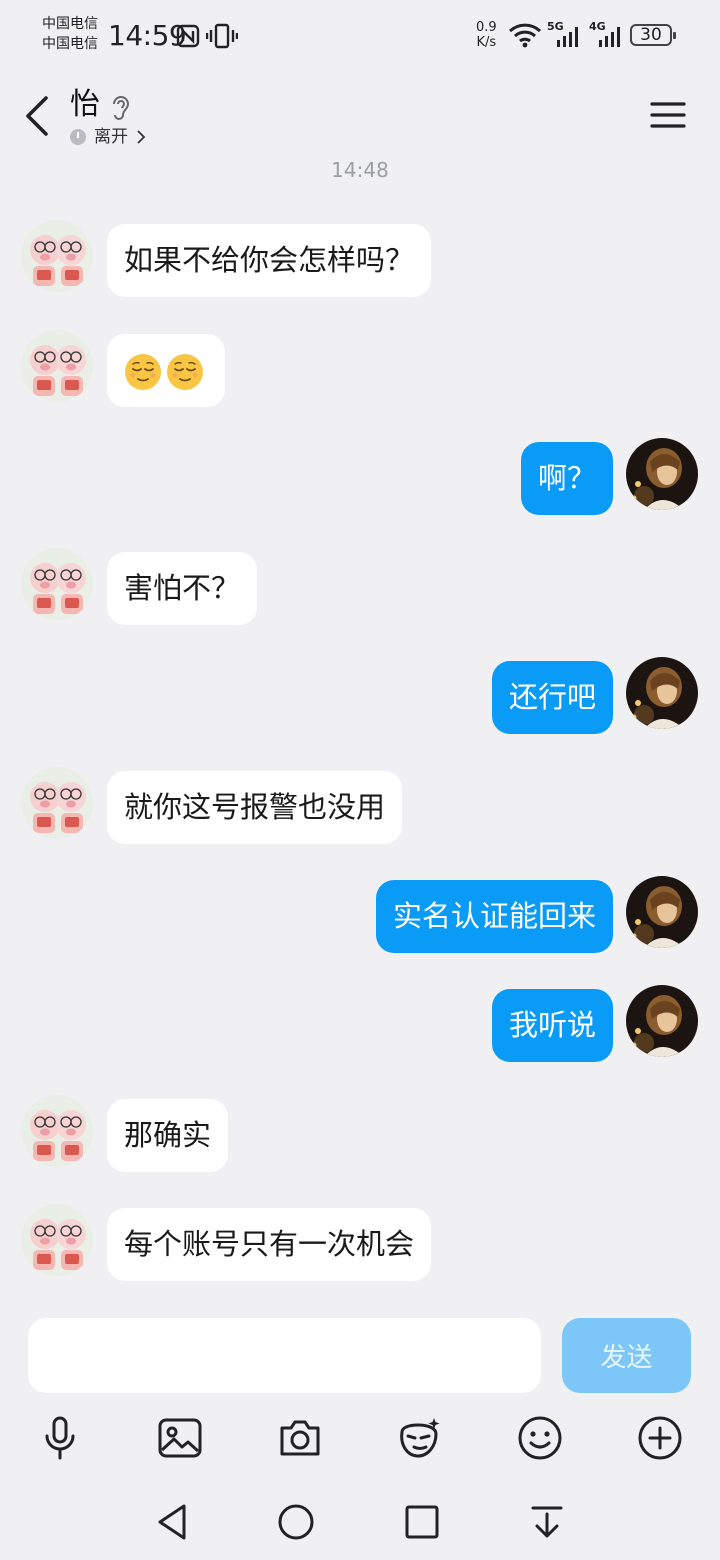 The width and height of the screenshot is (720, 1560). What do you see at coordinates (660, 1438) in the screenshot?
I see `plus-icon` at bounding box center [660, 1438].